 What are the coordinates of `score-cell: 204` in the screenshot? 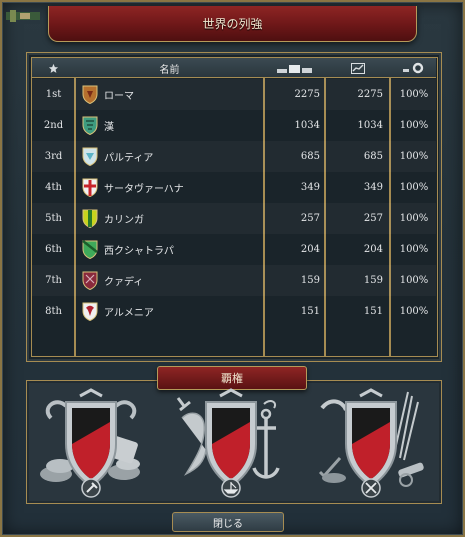 It's located at (310, 249).